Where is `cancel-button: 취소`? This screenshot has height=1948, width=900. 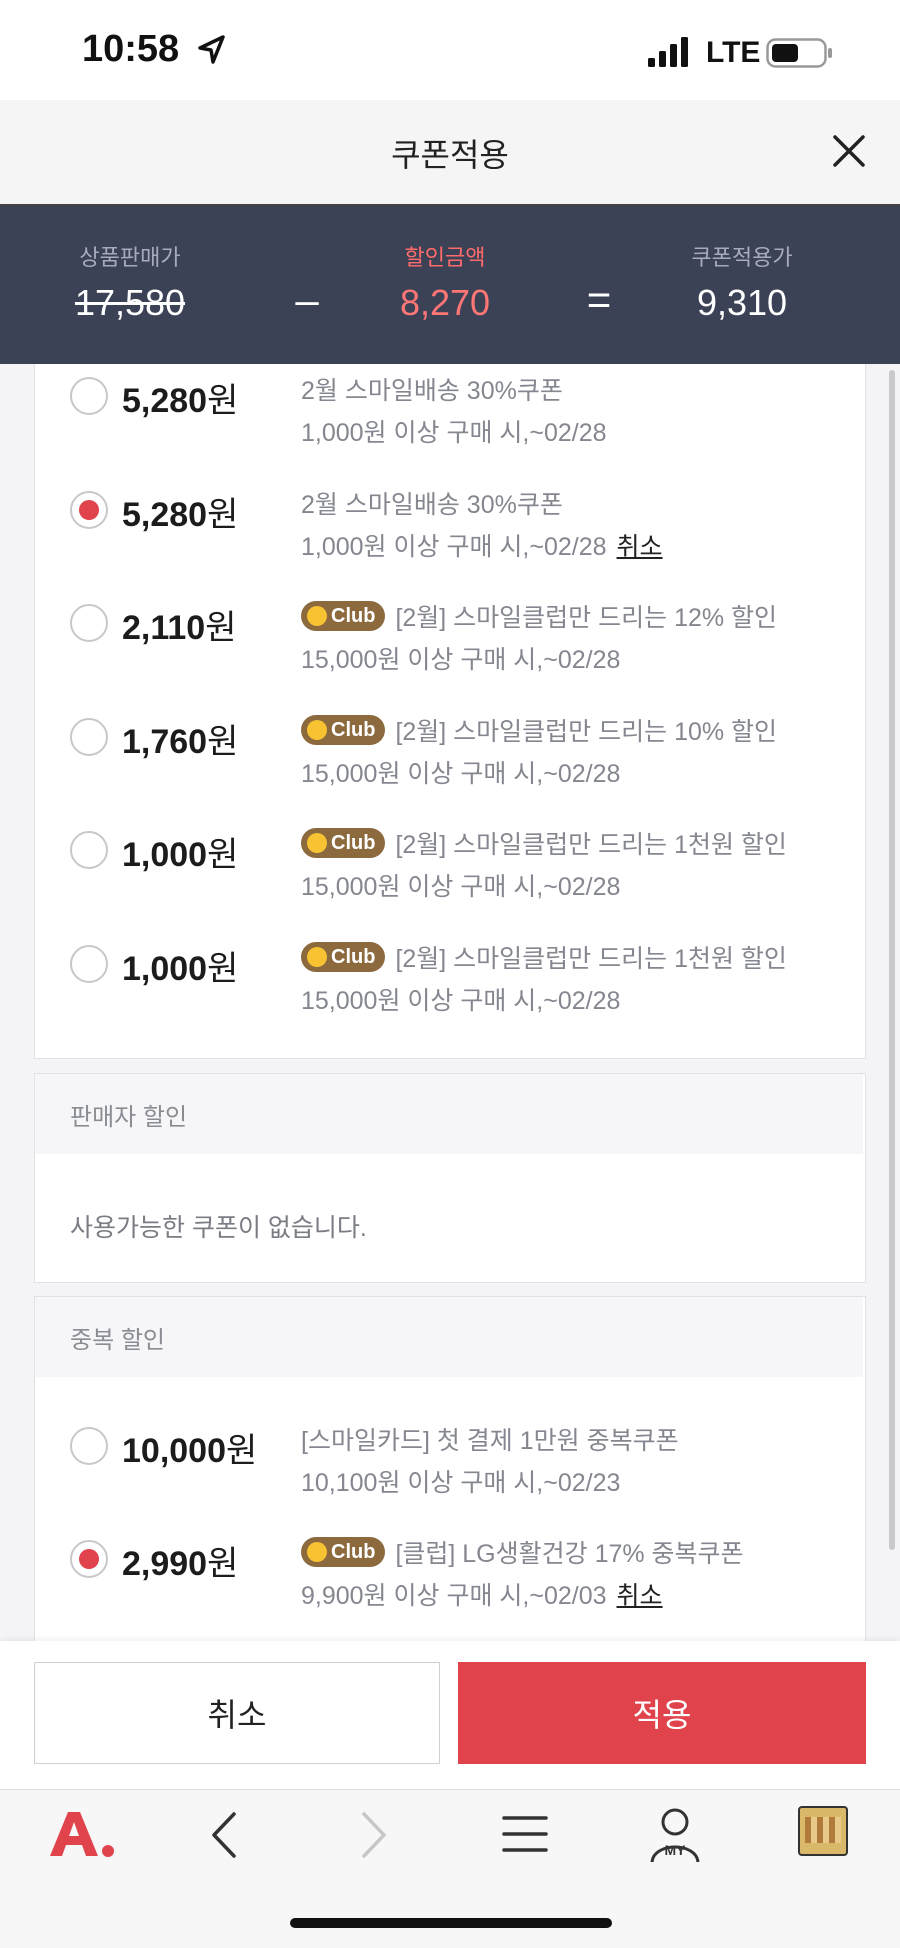
cancel-button: 취소 is located at coordinates (237, 1713).